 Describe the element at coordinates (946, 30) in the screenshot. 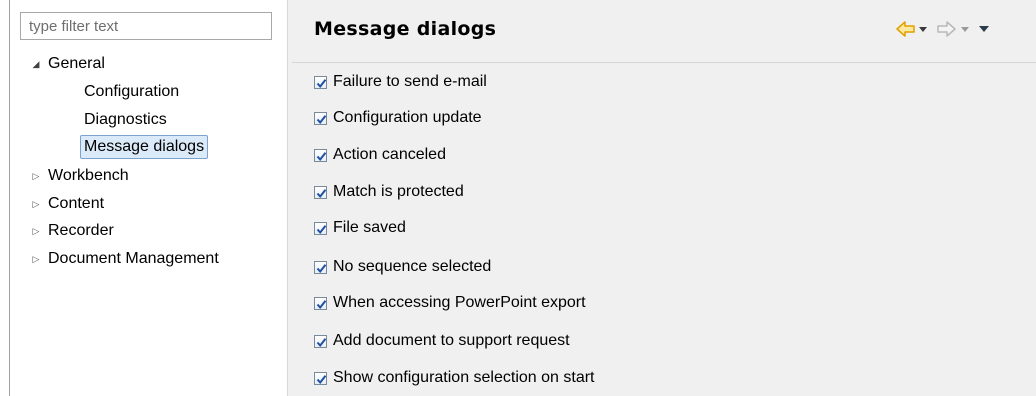

I see `forward-arrow-icon` at that location.